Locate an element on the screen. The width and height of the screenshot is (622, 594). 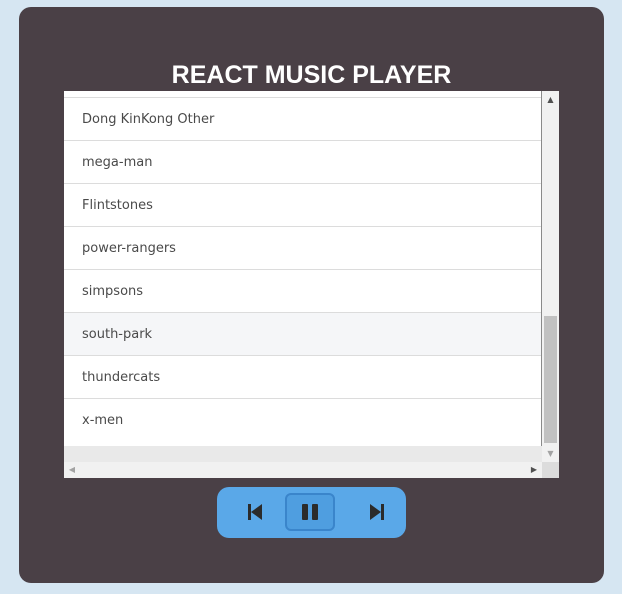
list-item: x-men is located at coordinates (302, 419).